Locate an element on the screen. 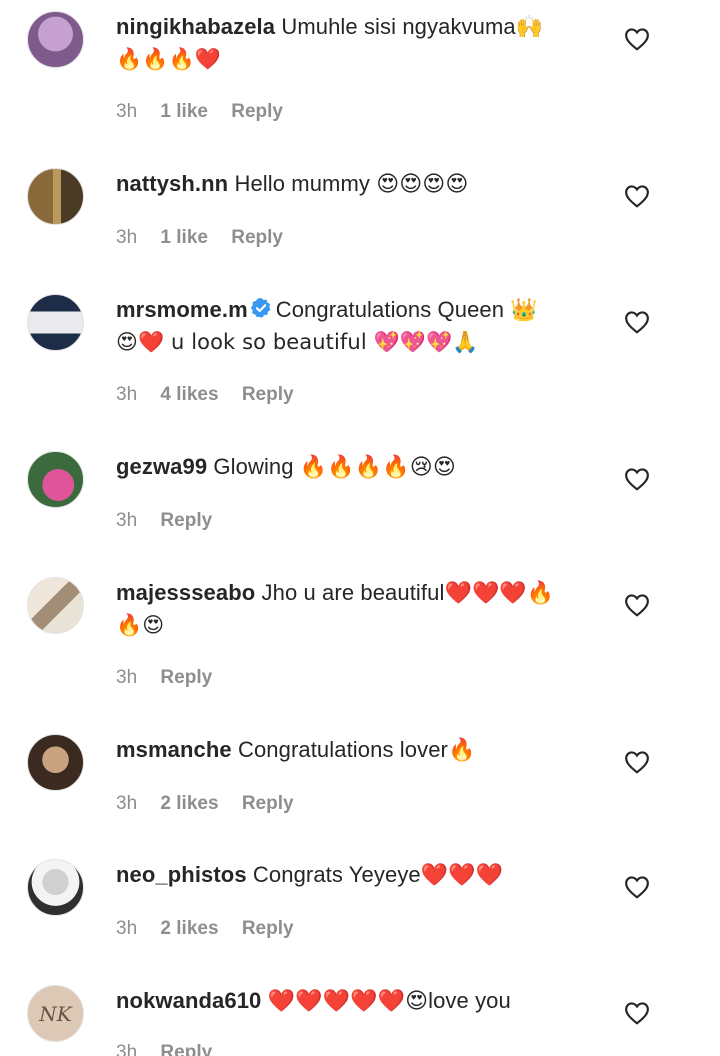 The image size is (720, 1056). comment-text: nokwanda610 ❤️❤️❤️❤️❤️😍love you is located at coordinates (356, 1001).